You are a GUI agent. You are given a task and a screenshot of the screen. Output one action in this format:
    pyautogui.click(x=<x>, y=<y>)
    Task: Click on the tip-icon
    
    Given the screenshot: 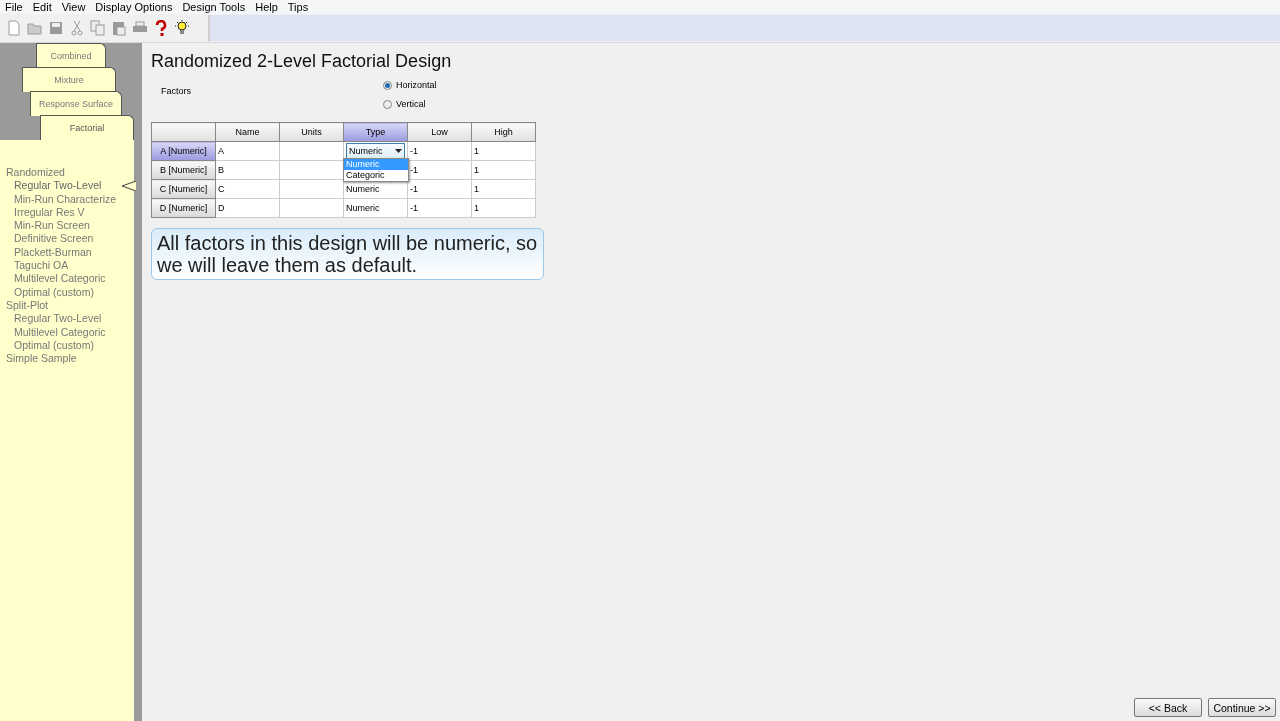 What is the action you would take?
    pyautogui.click(x=182, y=28)
    